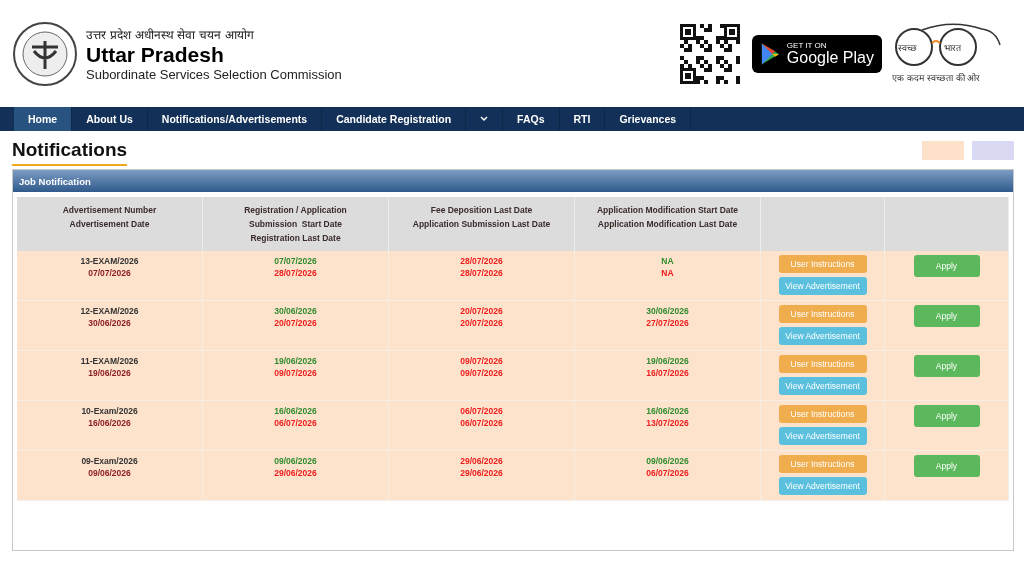 Image resolution: width=1024 pixels, height=576 pixels. Describe the element at coordinates (394, 119) in the screenshot. I see `nav-link: Candidate Registration` at that location.